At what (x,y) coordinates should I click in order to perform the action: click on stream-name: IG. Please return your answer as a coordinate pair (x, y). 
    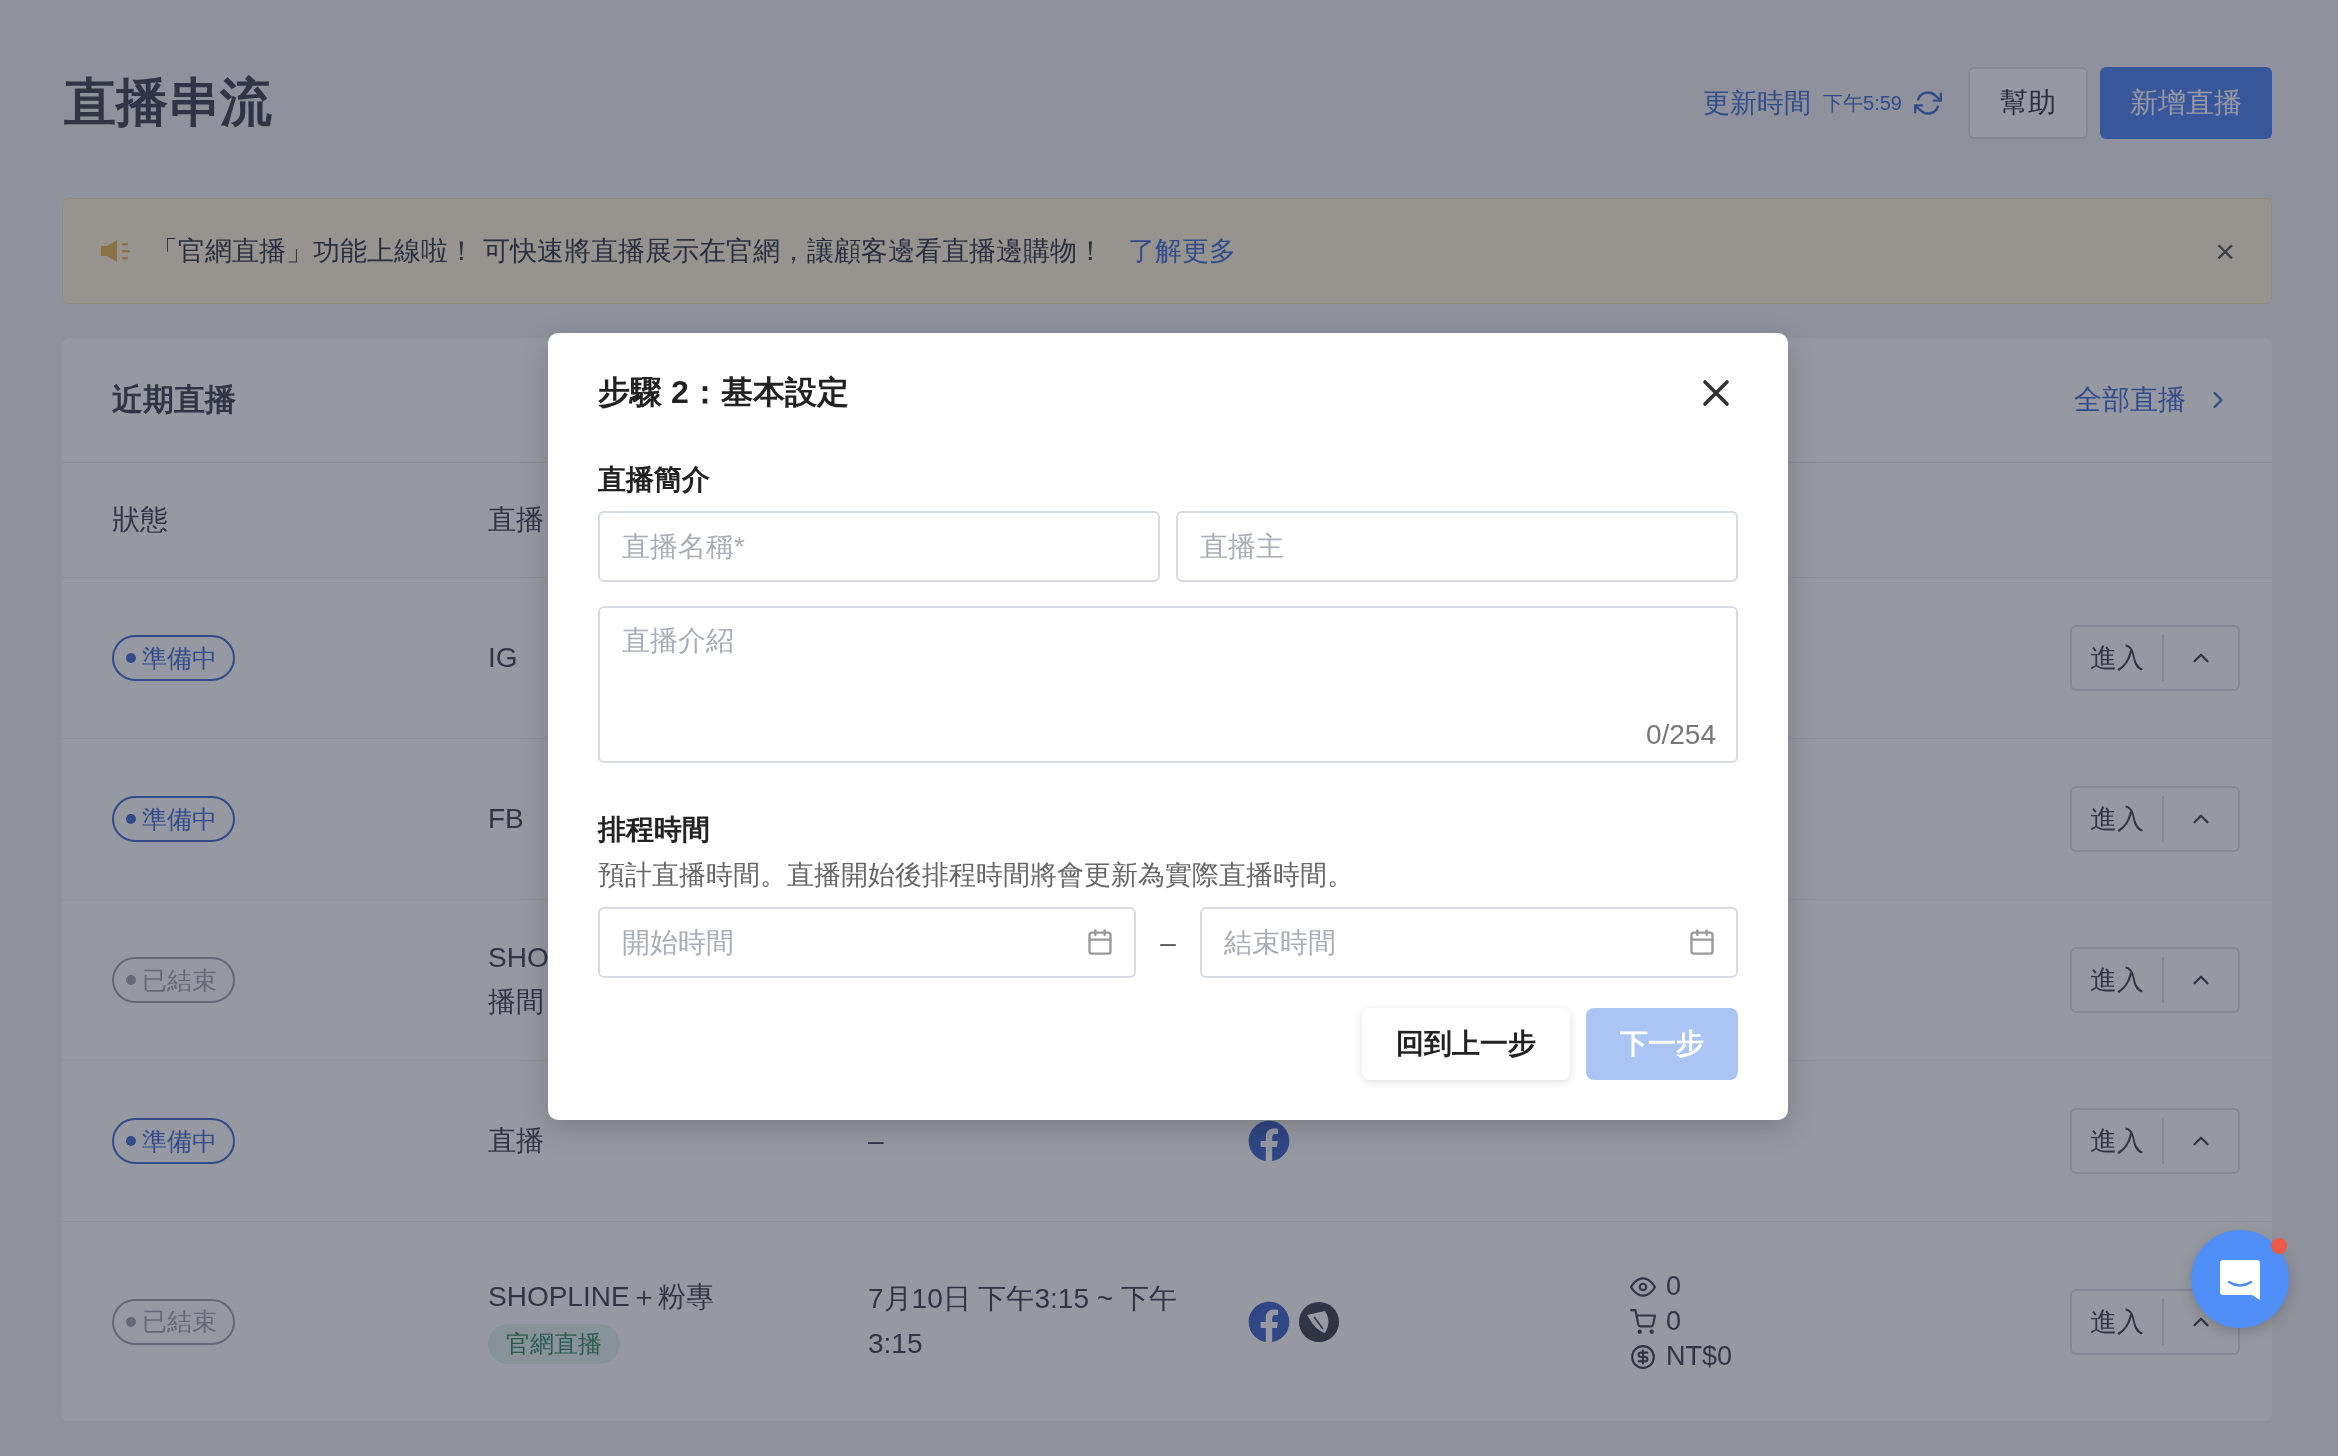
    Looking at the image, I should click on (503, 657).